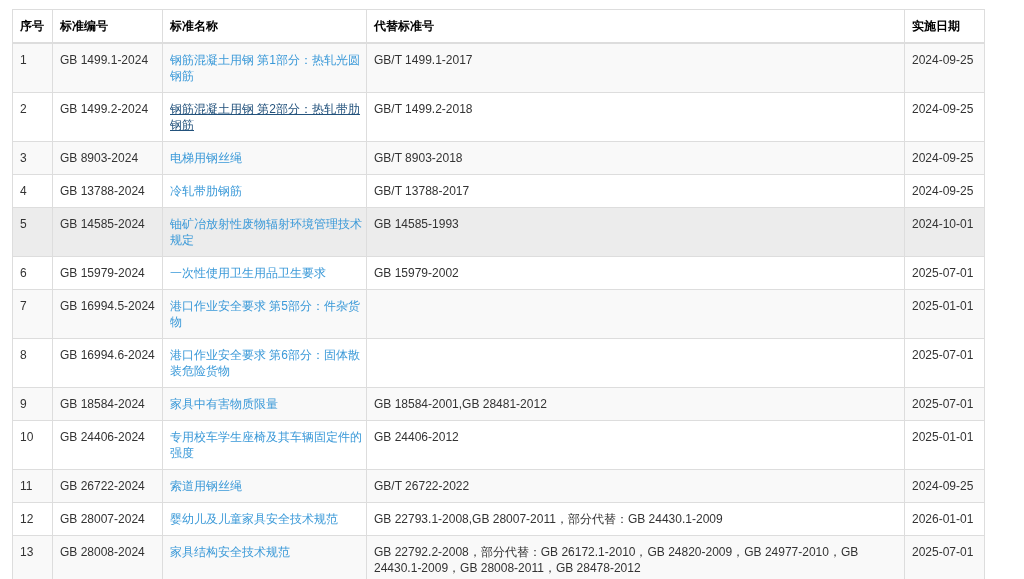 The width and height of the screenshot is (1024, 579). Describe the element at coordinates (32, 158) in the screenshot. I see `table-cell: 3` at that location.